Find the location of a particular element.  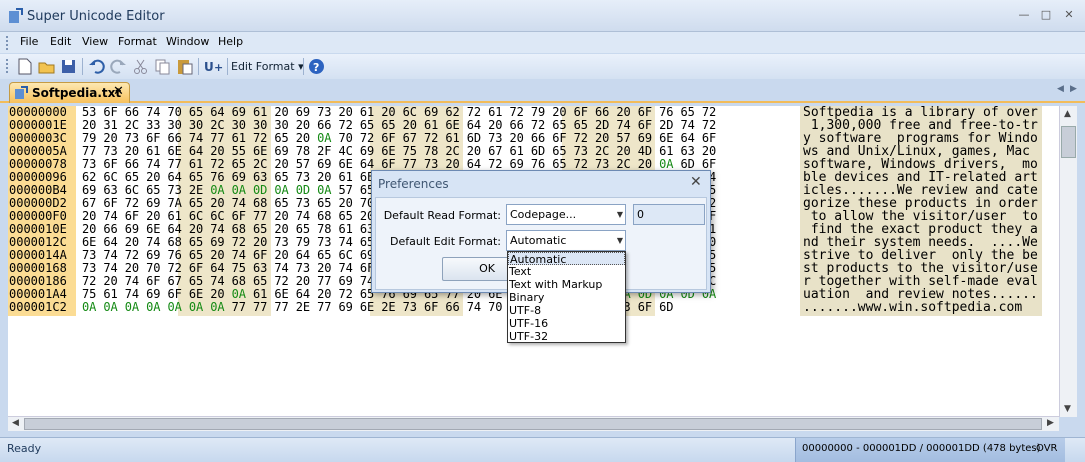

row-text: .......www.win.softpedia.com is located at coordinates (912, 307).